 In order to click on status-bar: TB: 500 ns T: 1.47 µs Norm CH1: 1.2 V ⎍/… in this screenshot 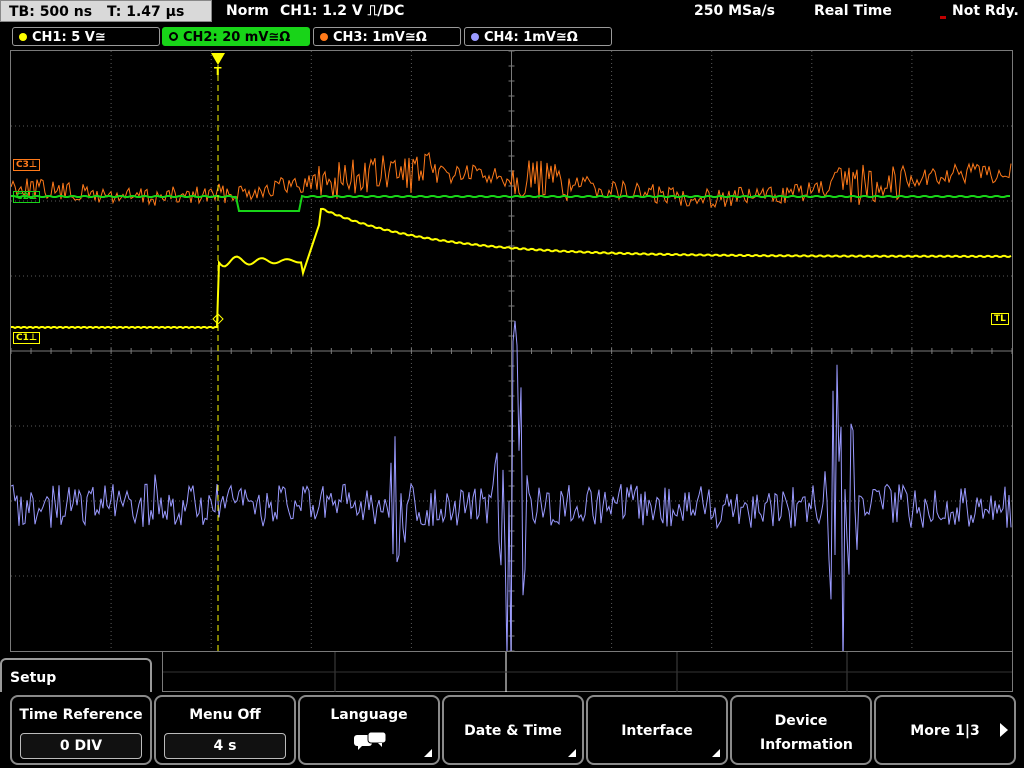, I will do `click(512, 12)`.